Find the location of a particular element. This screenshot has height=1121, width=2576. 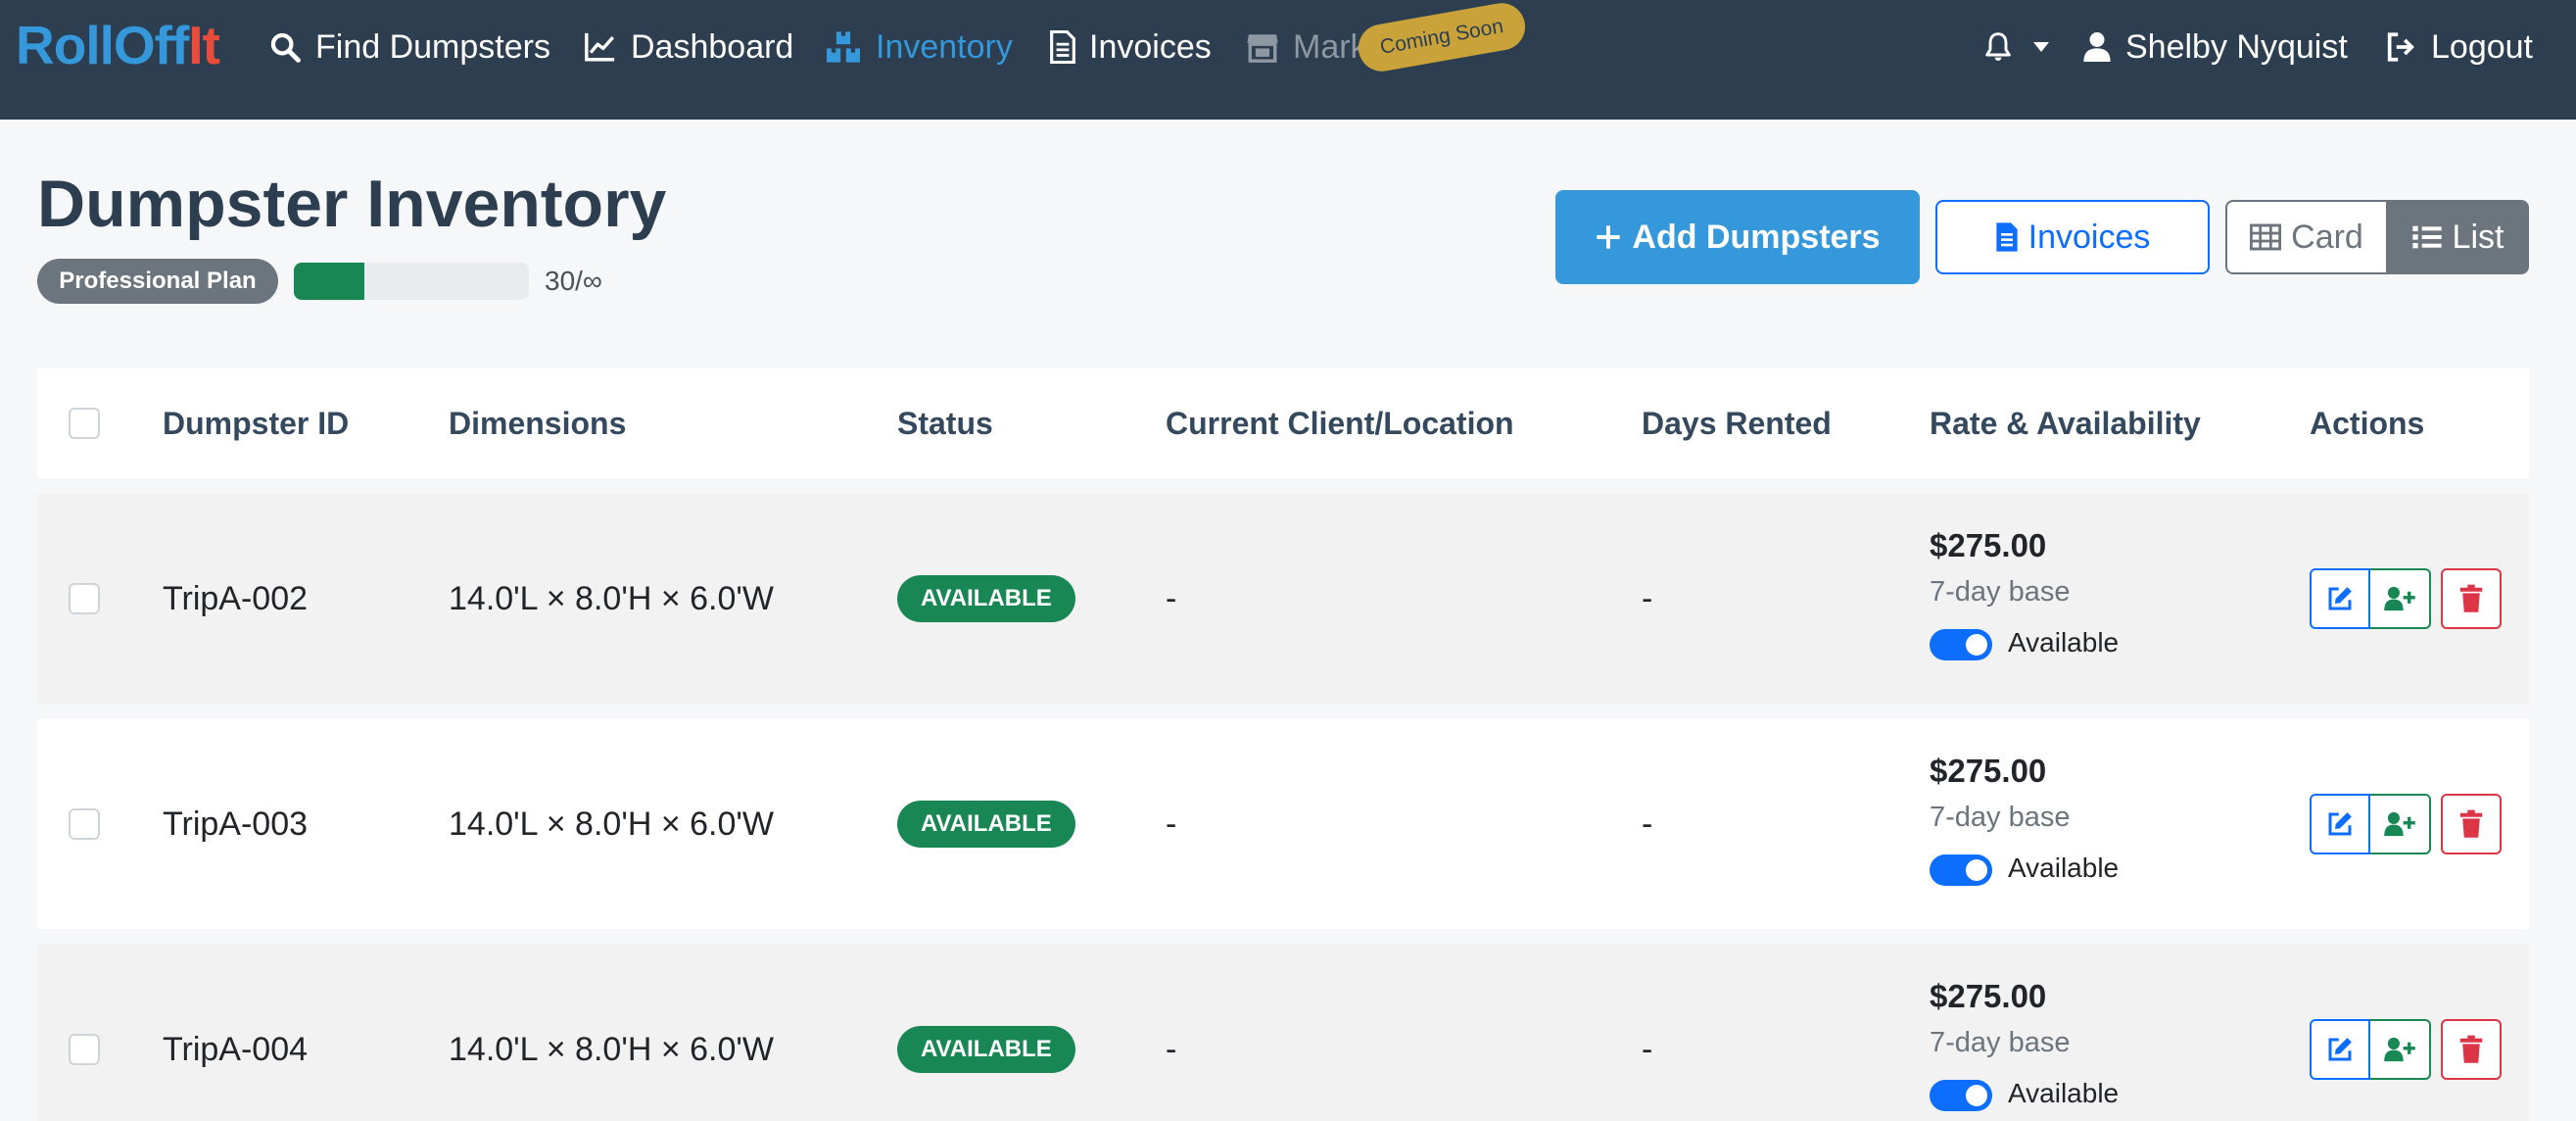

brand-part-2: It is located at coordinates (204, 45).